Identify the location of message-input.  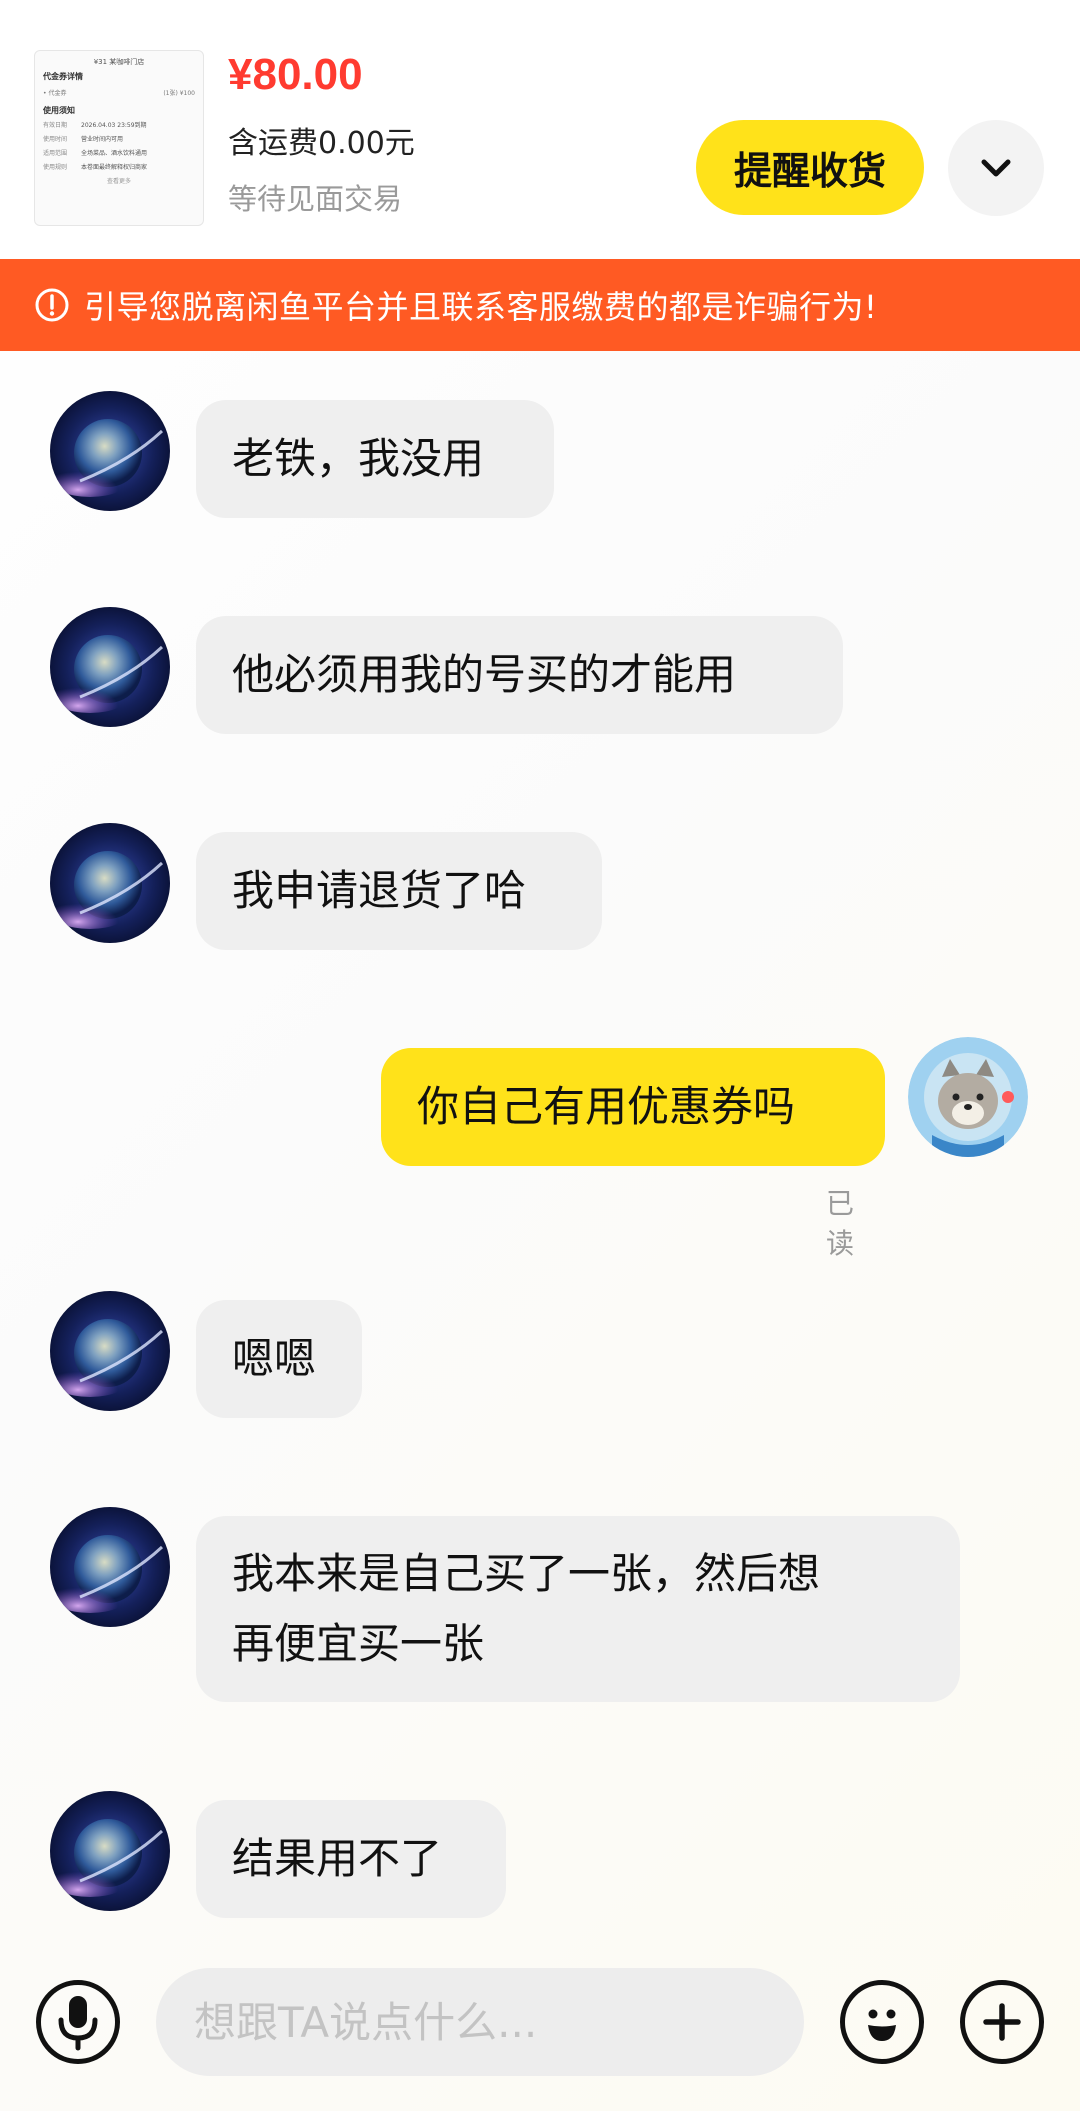
(480, 2022).